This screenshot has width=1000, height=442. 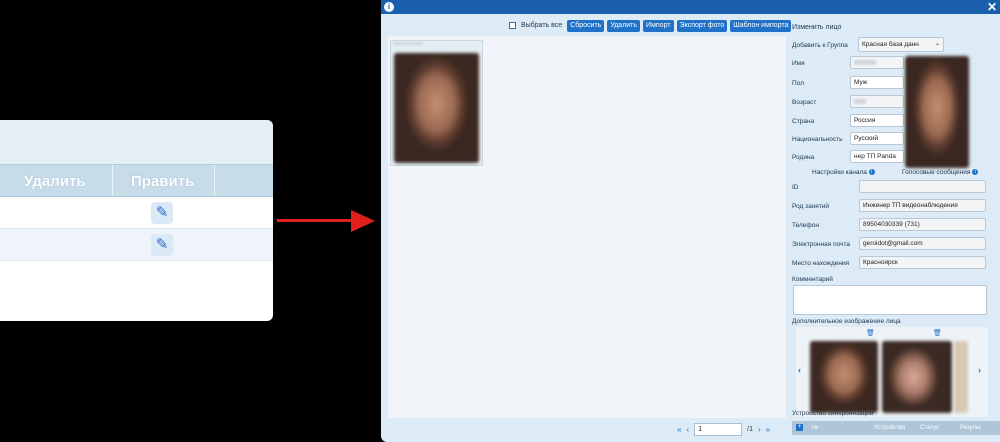 I want to click on nationality-select: Русский, so click(x=877, y=138).